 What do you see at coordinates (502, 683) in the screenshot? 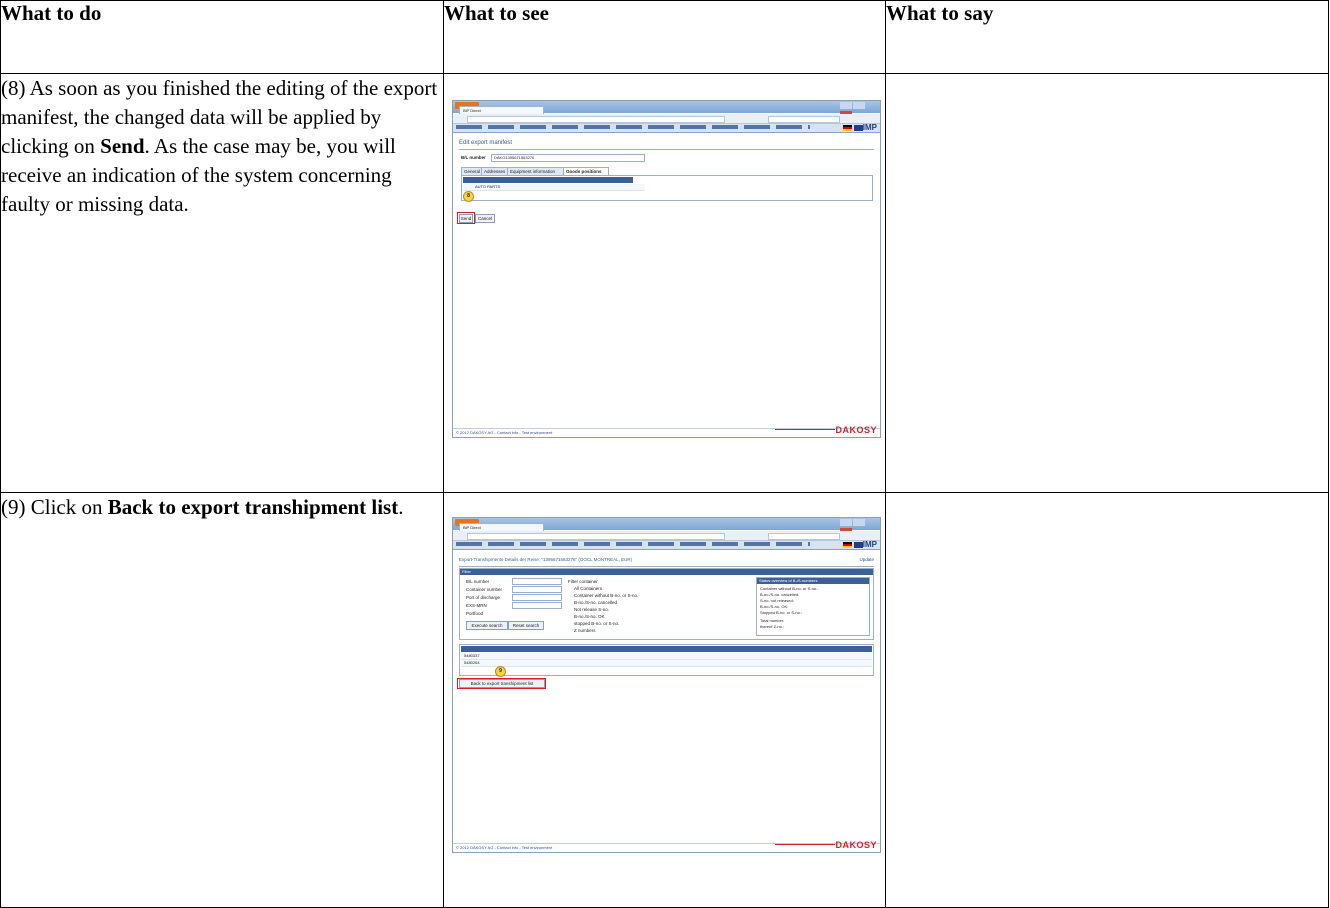
I see `back-to-list-button: Back to export transhipment list` at bounding box center [502, 683].